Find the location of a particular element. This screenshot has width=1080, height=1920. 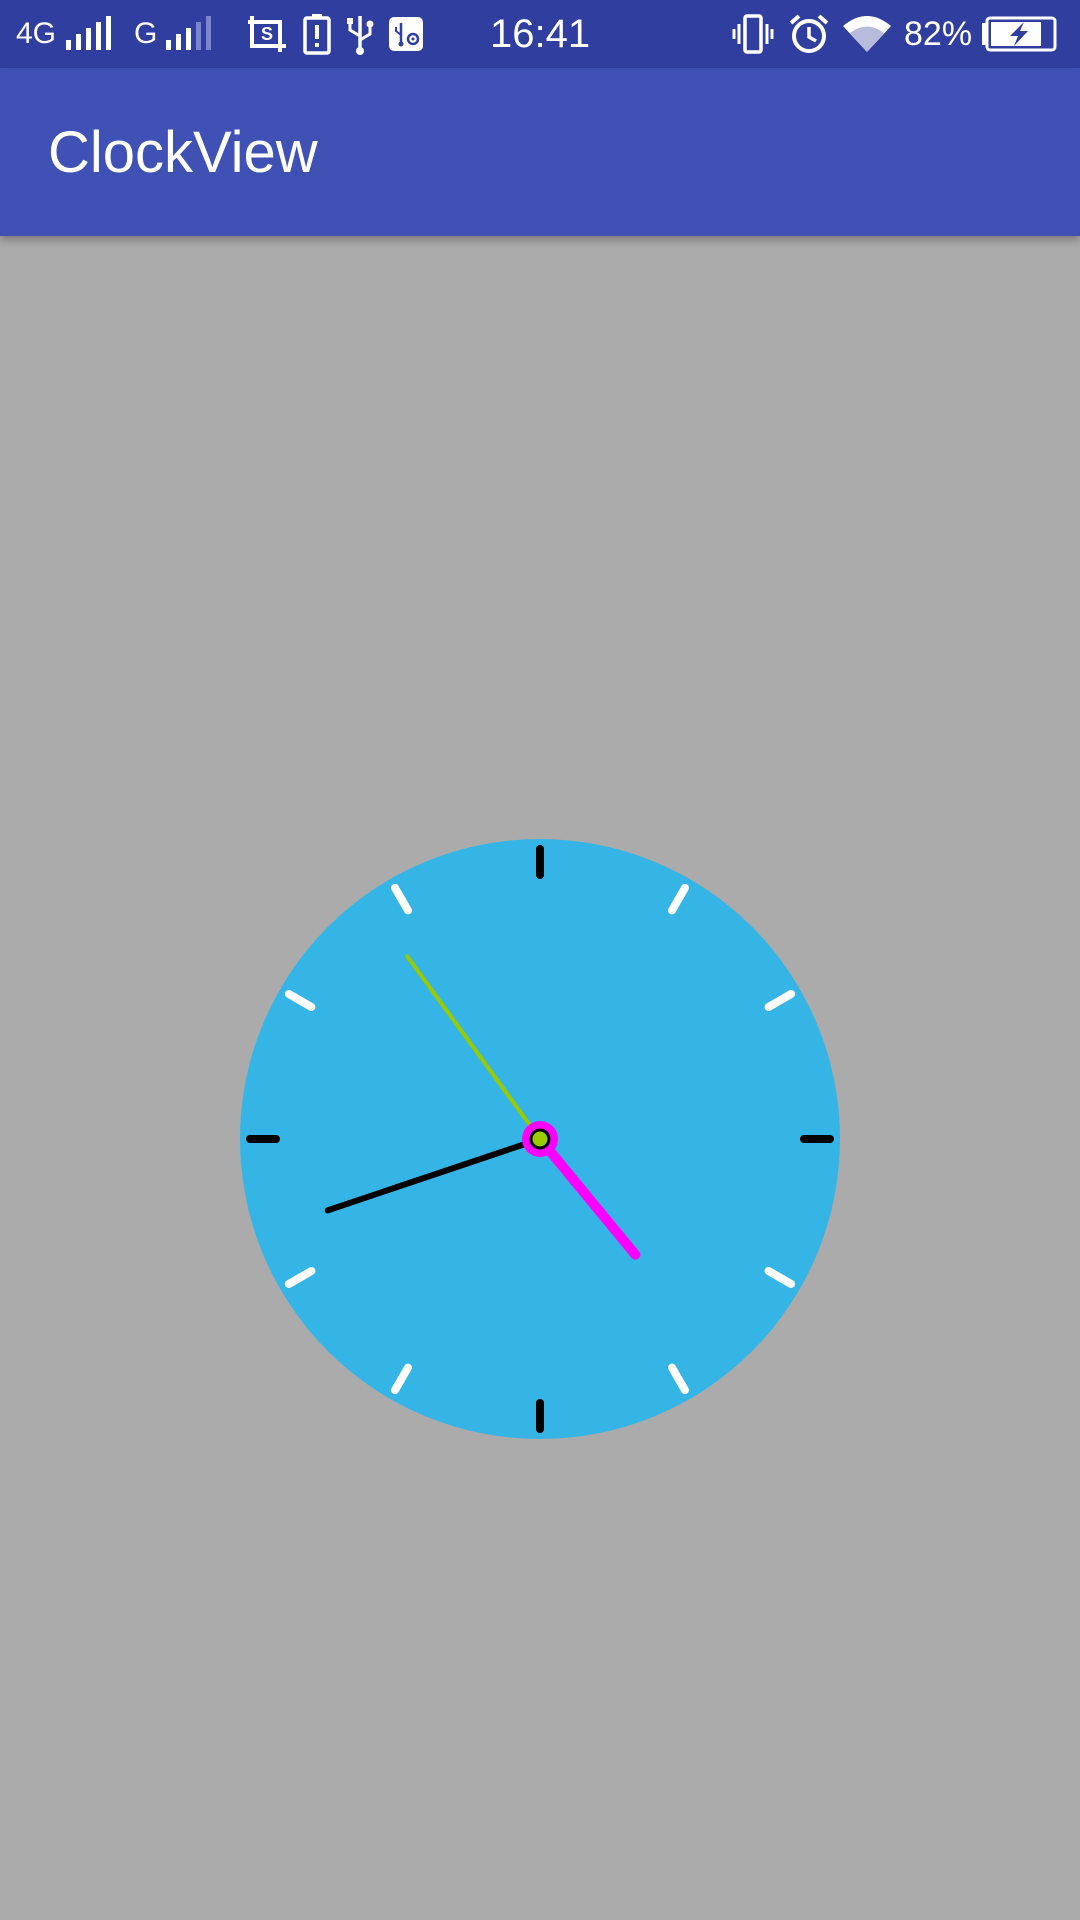

network-type-2: G is located at coordinates (145, 34).